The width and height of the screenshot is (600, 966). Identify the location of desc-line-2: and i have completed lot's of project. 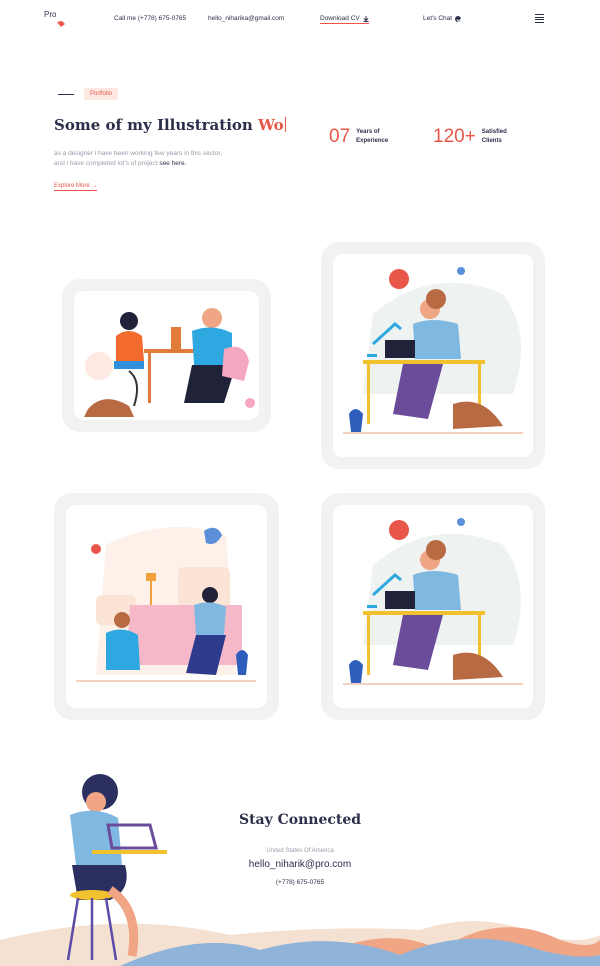
(106, 163).